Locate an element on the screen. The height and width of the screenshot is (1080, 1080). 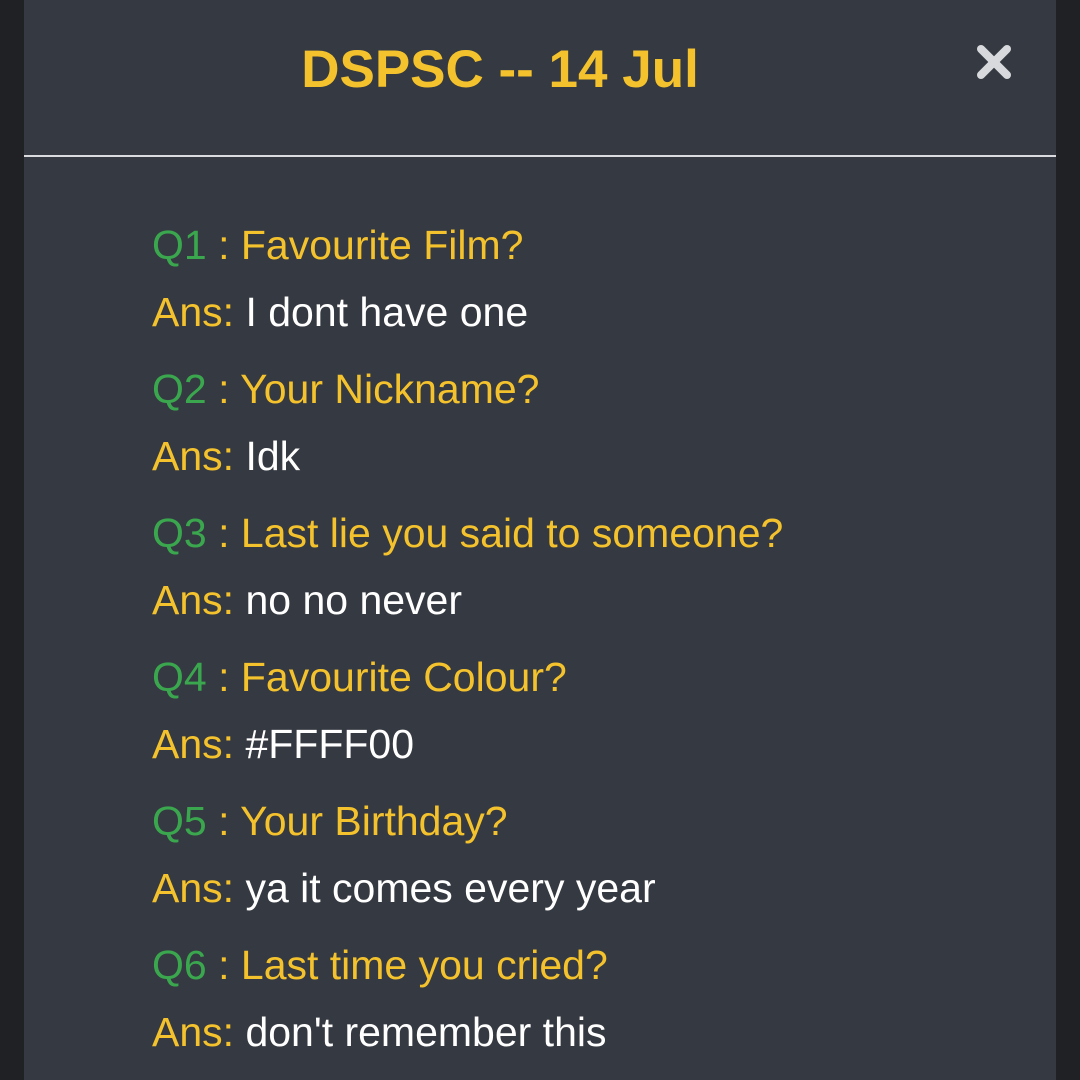
question-line: Q4 : Favourite Colour? is located at coordinates (592, 681).